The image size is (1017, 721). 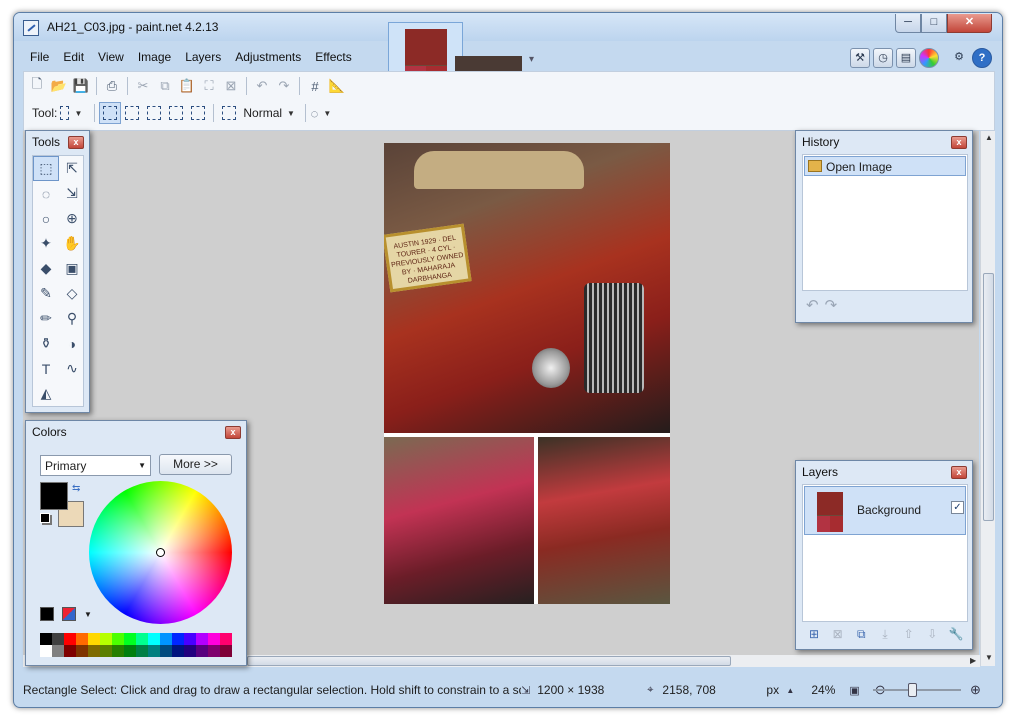 What do you see at coordinates (143, 86) in the screenshot?
I see `cut-icon: ✂` at bounding box center [143, 86].